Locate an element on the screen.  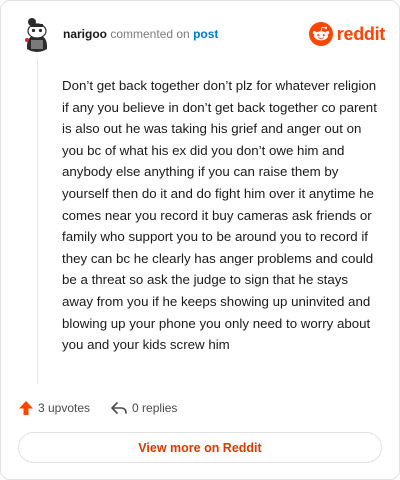
comment-actions: 3 upvotes 0 replies is located at coordinates (97, 408).